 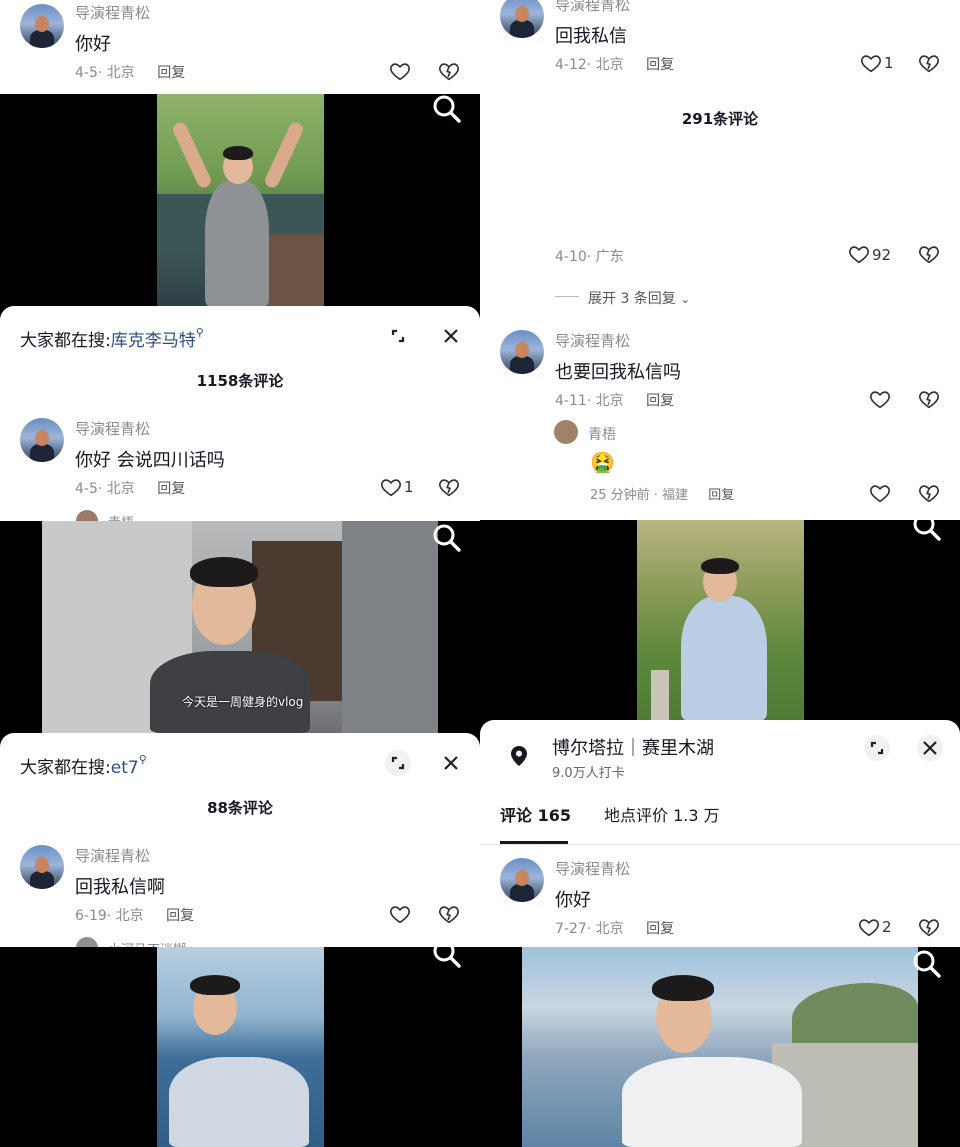 What do you see at coordinates (240, 887) in the screenshot?
I see `comment-item: 导演程青松 回我私信啊 6-19· 北京 回复` at bounding box center [240, 887].